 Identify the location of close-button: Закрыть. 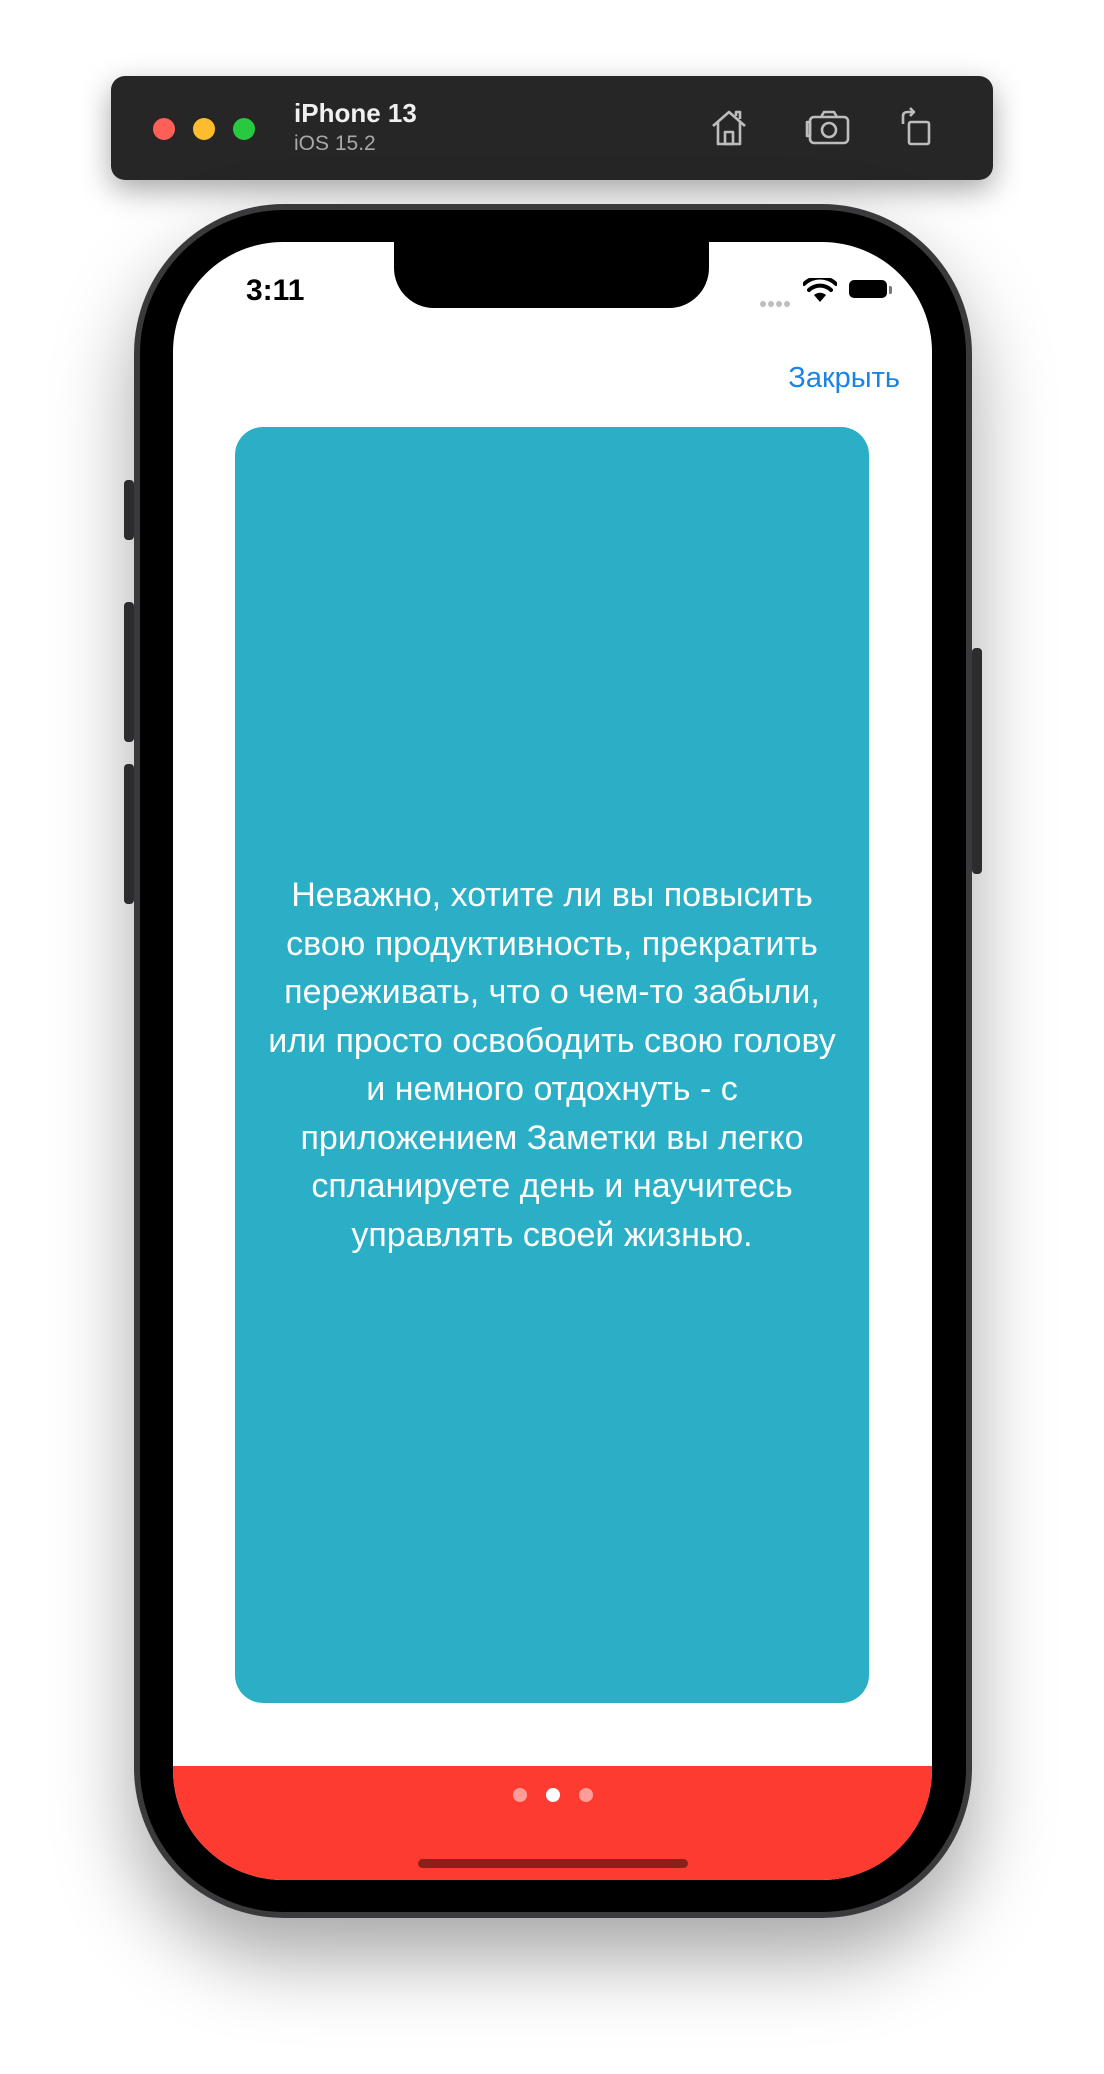
(844, 378).